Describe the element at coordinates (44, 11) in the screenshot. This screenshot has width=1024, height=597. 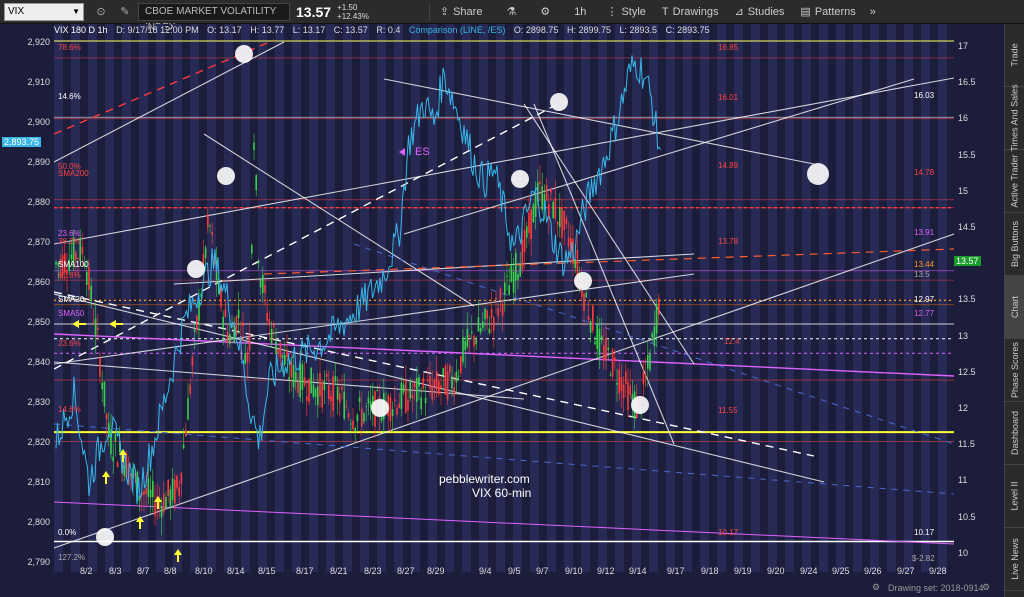
I see `symbol-selector: VIX ▼` at that location.